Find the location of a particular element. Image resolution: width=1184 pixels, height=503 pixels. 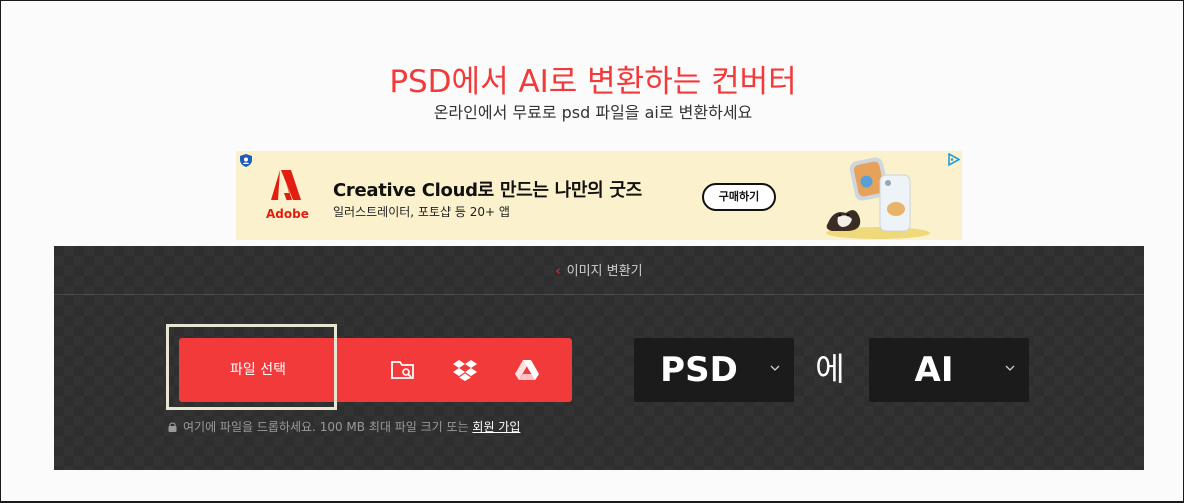

focus-highlight is located at coordinates (251, 367).